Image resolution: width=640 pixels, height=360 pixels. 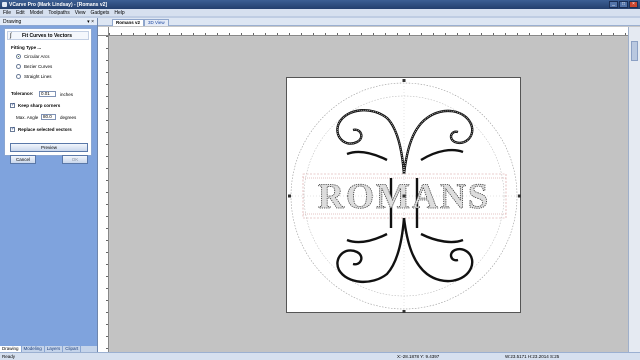 I want to click on fit-curves-icon: ∫, so click(x=11, y=36).